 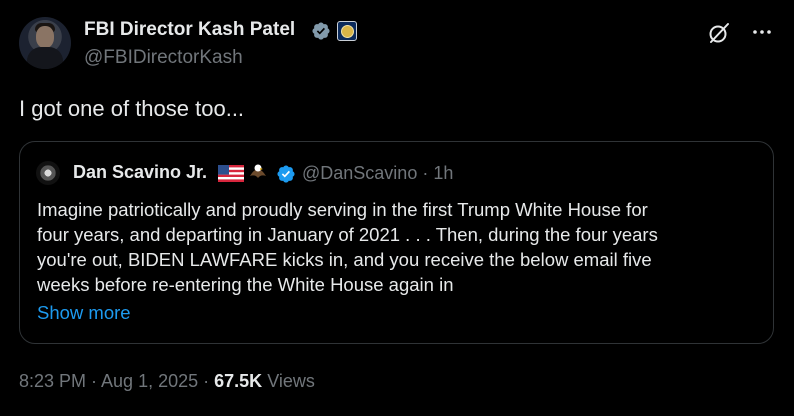 I want to click on quoted-author-avatar, so click(x=48, y=173).